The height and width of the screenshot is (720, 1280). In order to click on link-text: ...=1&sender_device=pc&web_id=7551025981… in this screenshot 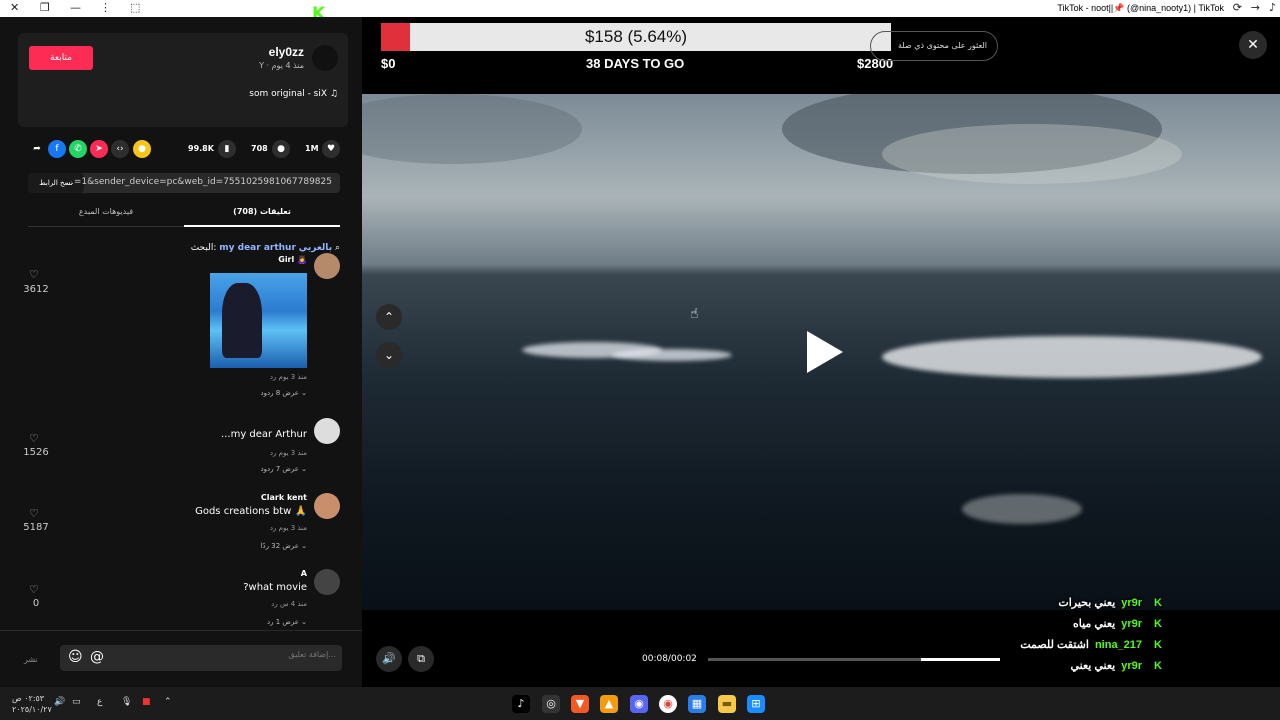, I will do `click(198, 182)`.